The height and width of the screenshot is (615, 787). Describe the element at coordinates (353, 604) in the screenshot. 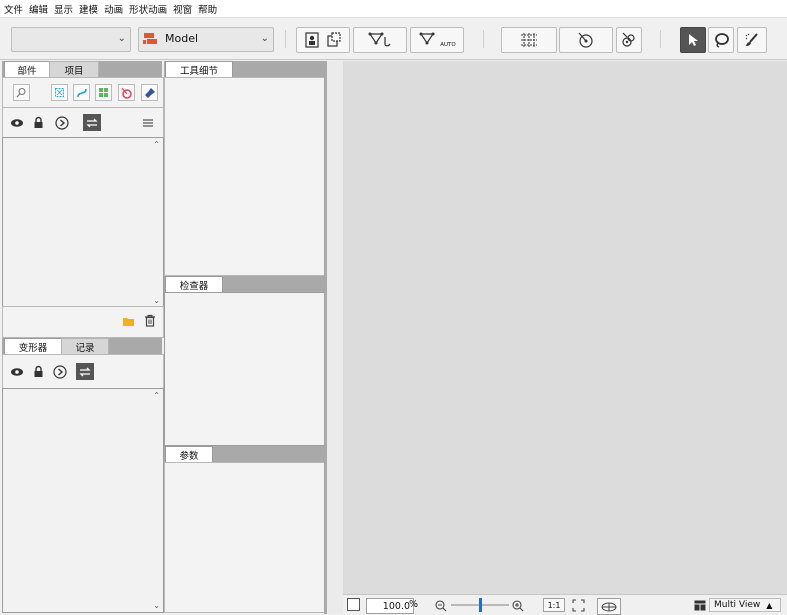

I see `background-color-swatch` at that location.